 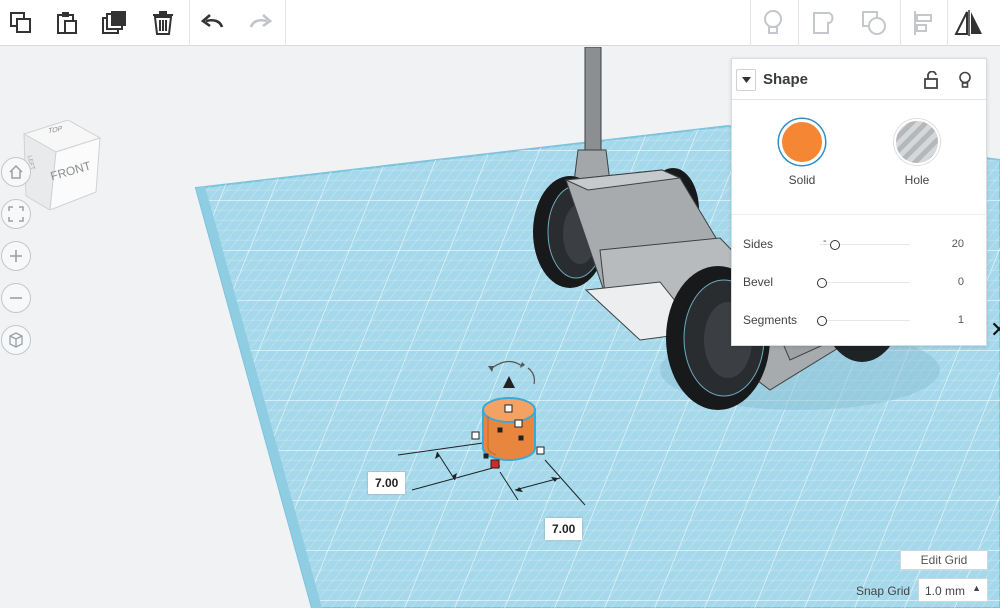 I want to click on bevel-label: Bevel, so click(x=758, y=282).